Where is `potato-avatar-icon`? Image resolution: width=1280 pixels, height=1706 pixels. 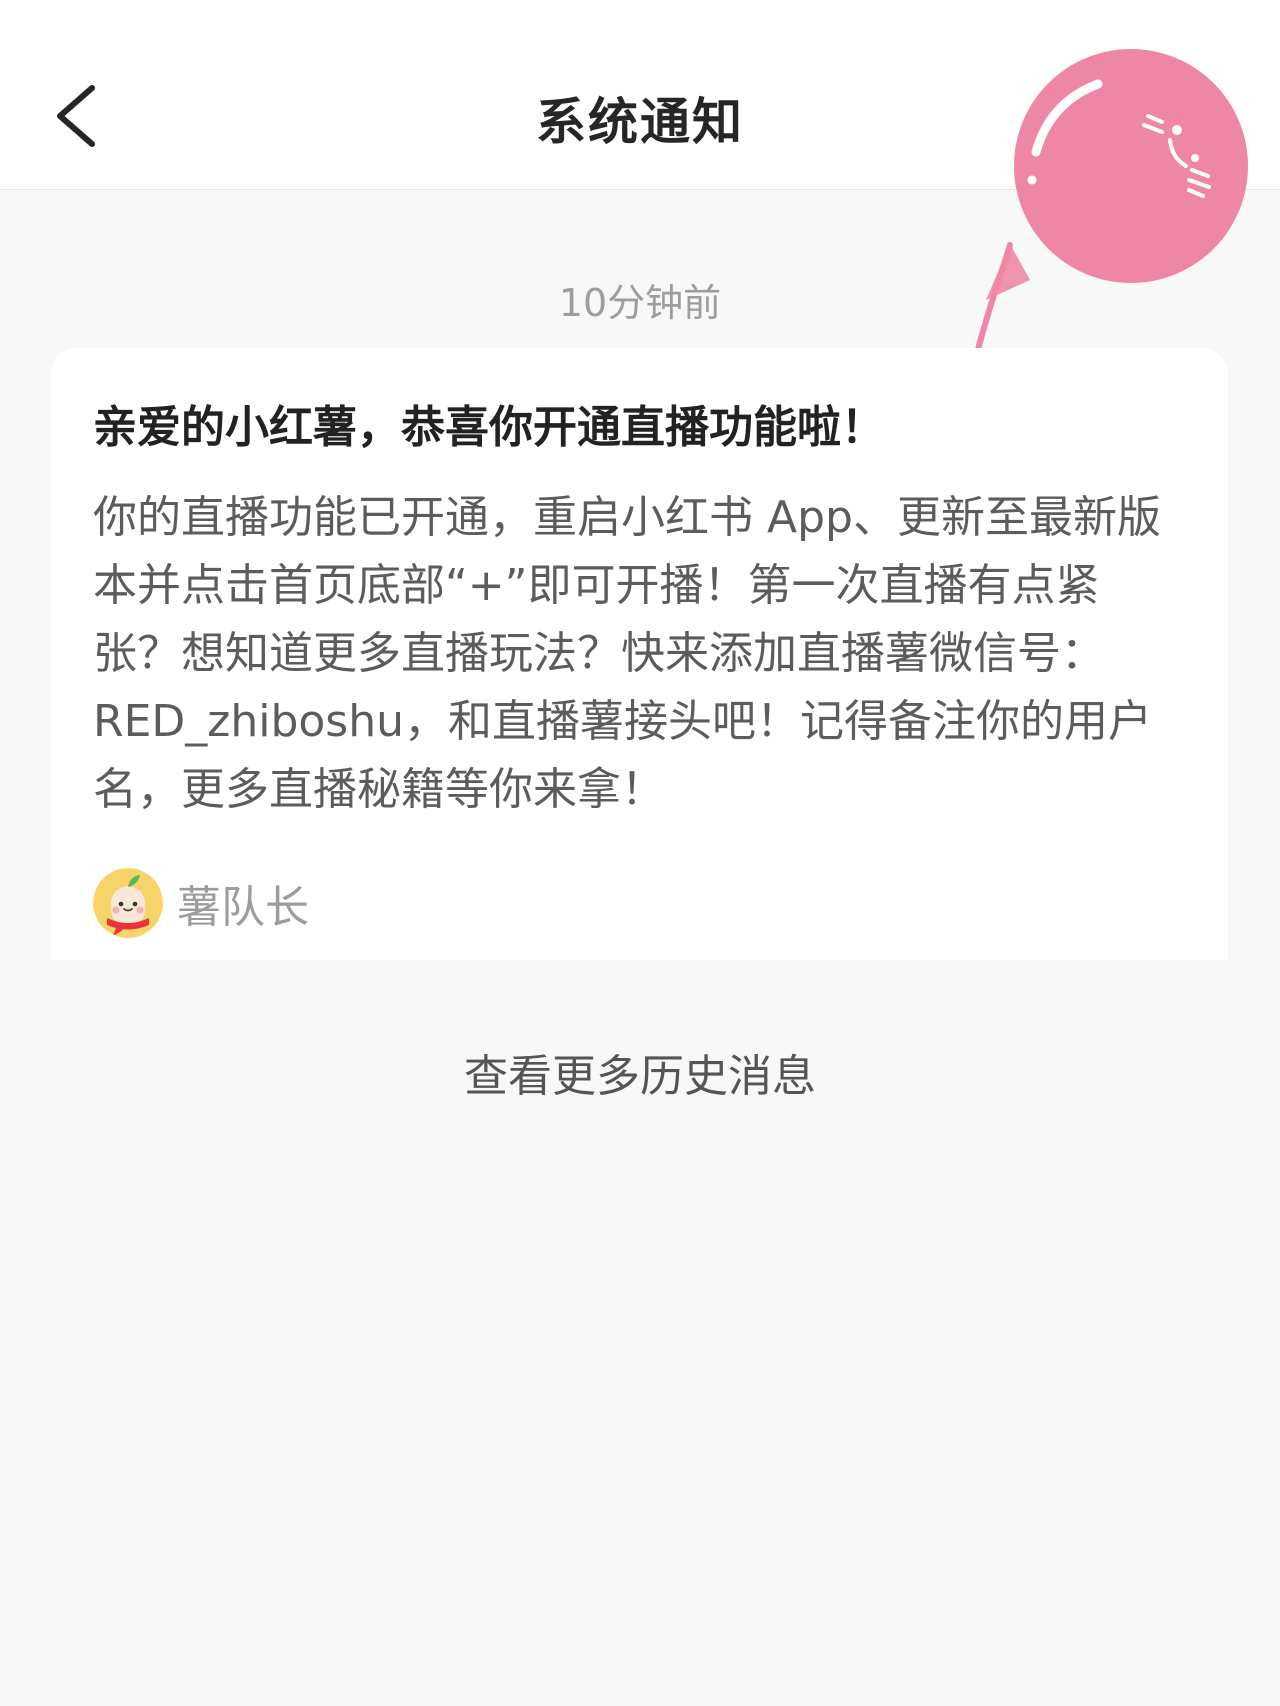
potato-avatar-icon is located at coordinates (128, 903).